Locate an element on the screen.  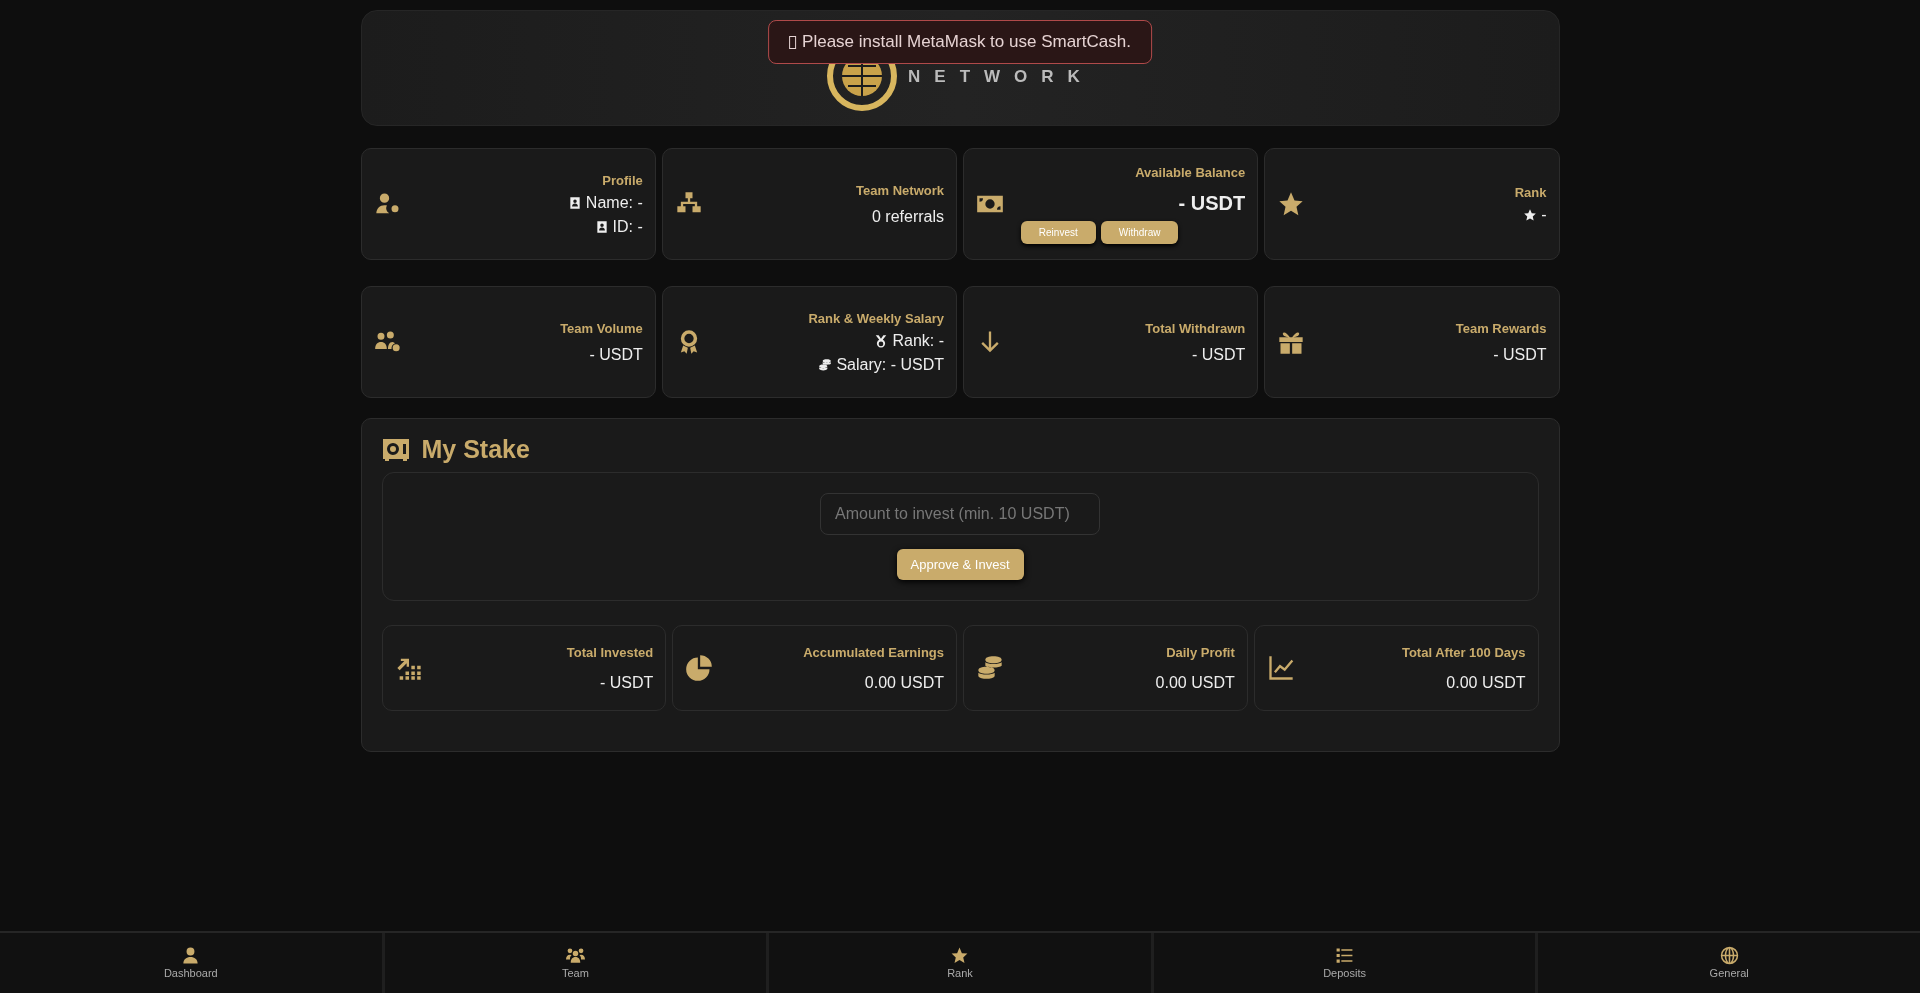
nav-item: Rank is located at coordinates (961, 963).